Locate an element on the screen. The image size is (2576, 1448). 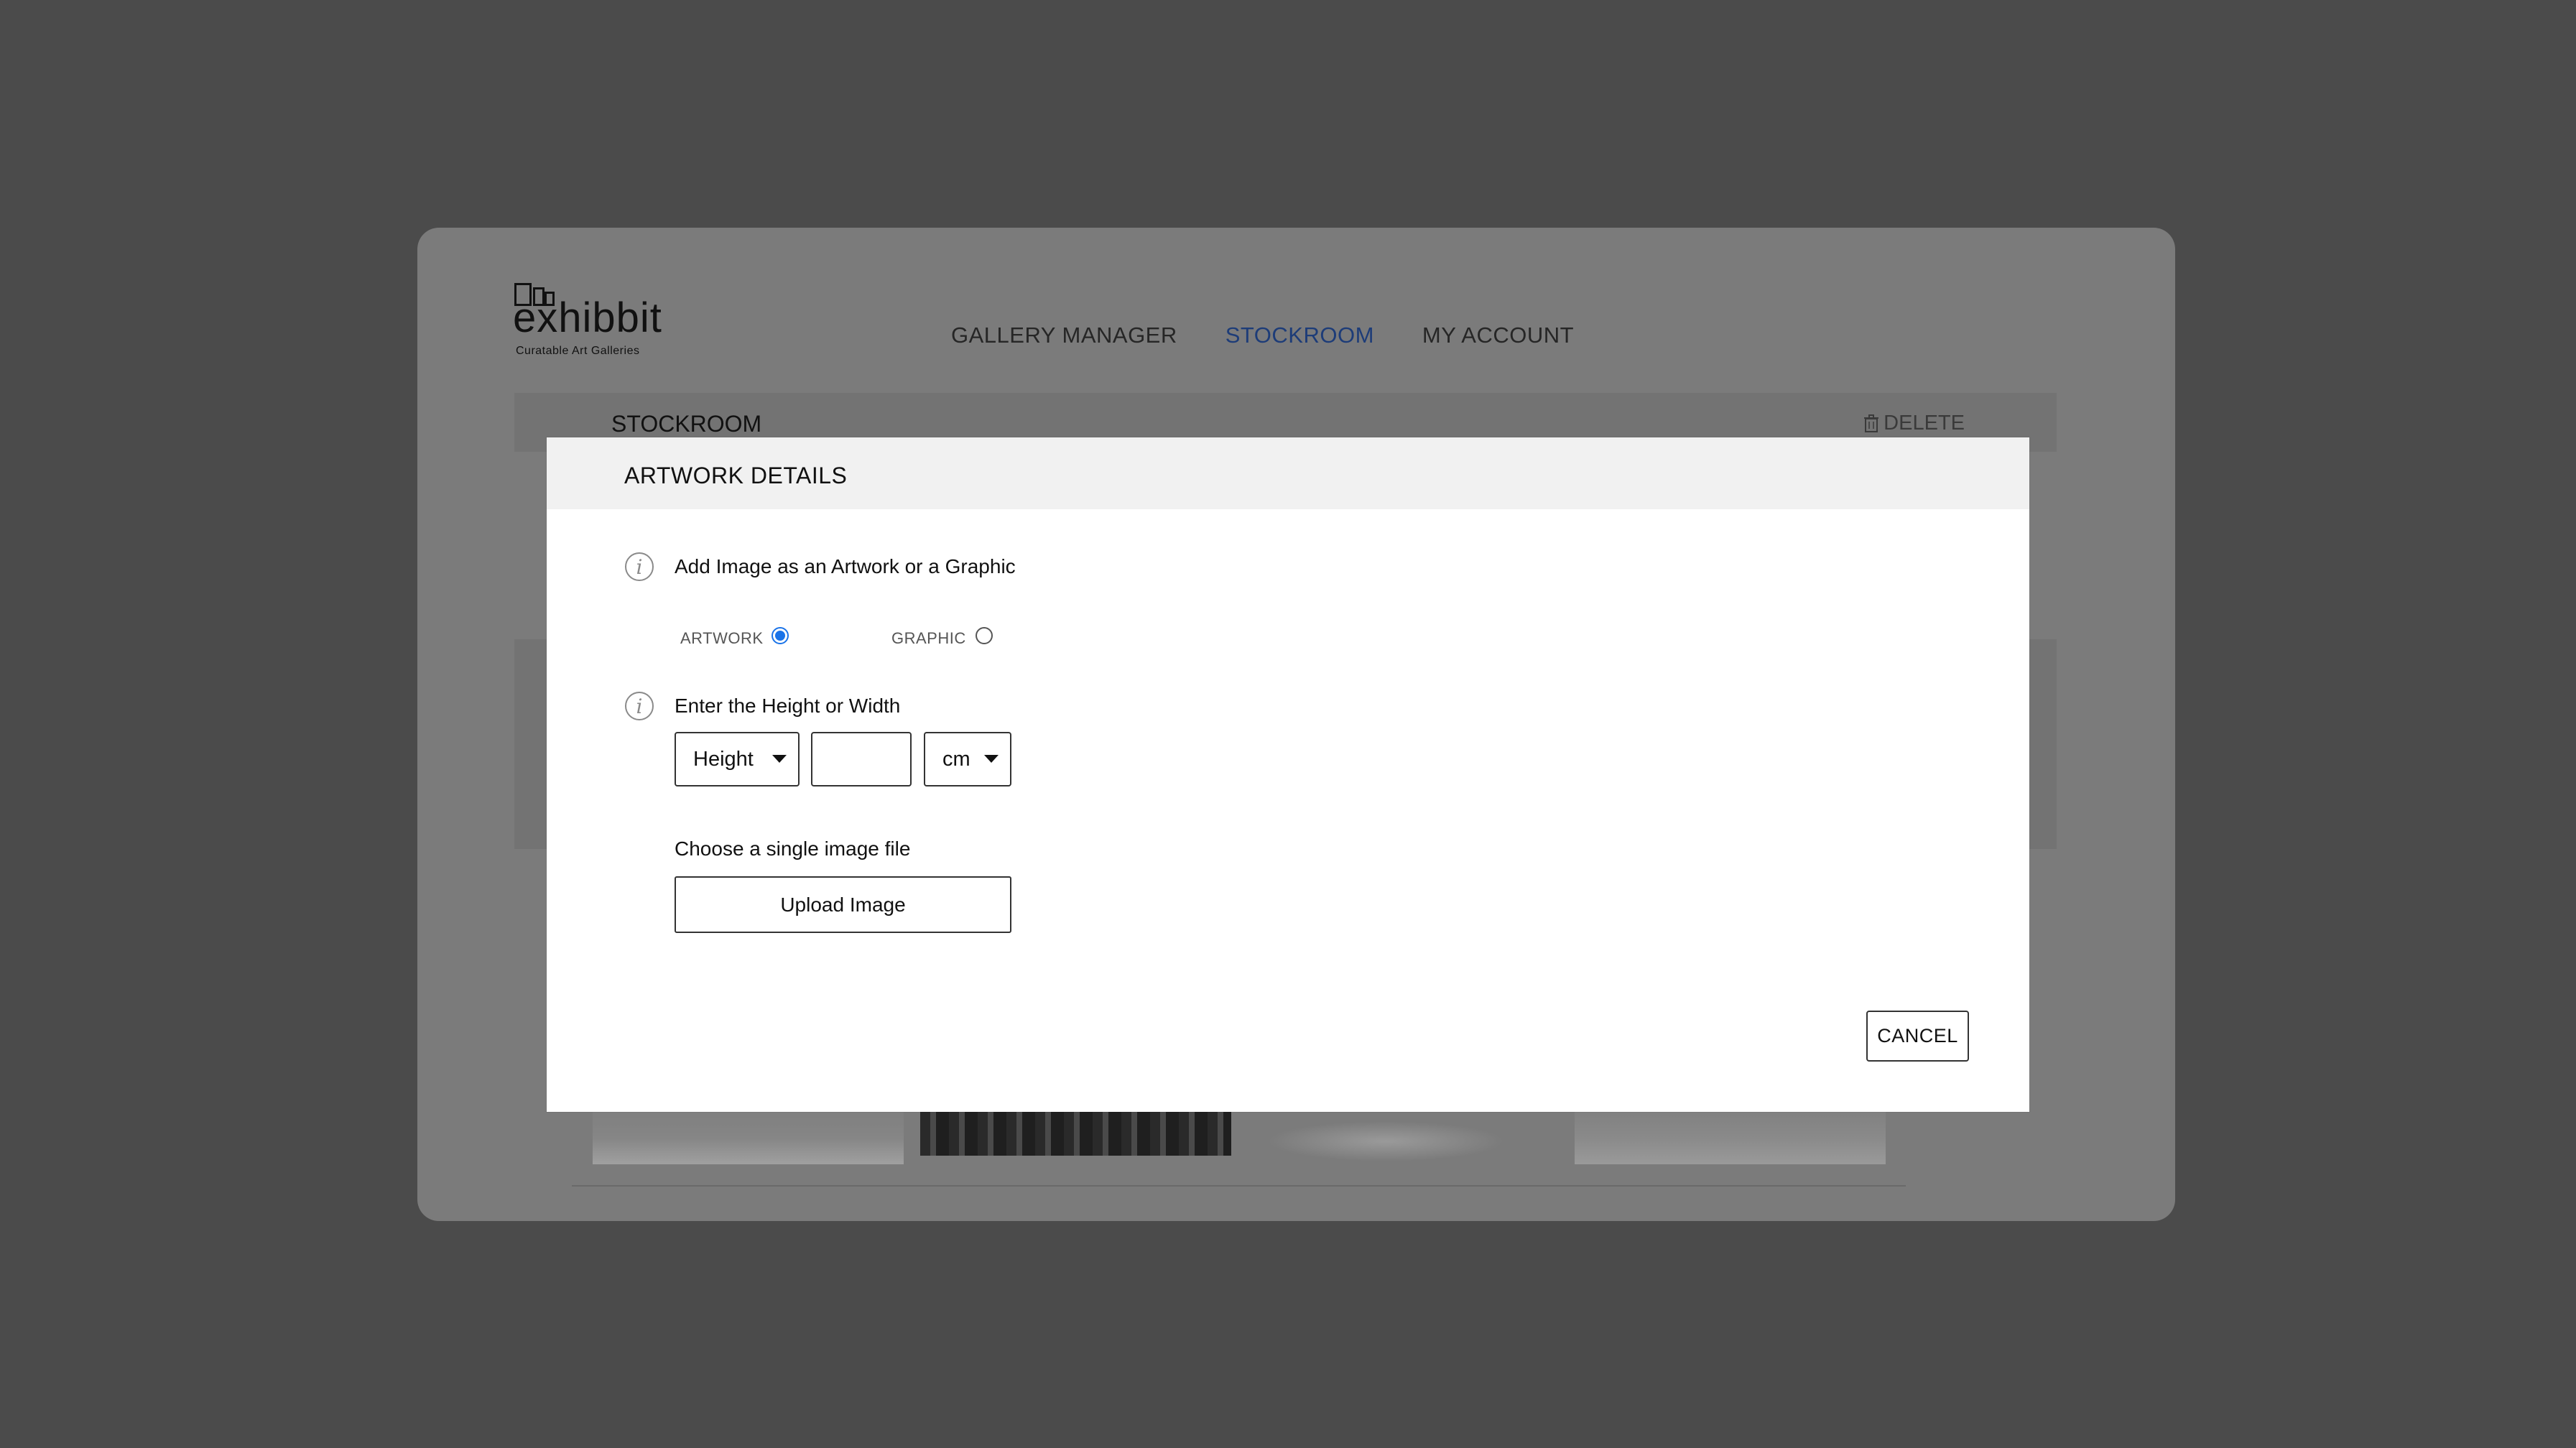
artwork-radio is located at coordinates (780, 635).